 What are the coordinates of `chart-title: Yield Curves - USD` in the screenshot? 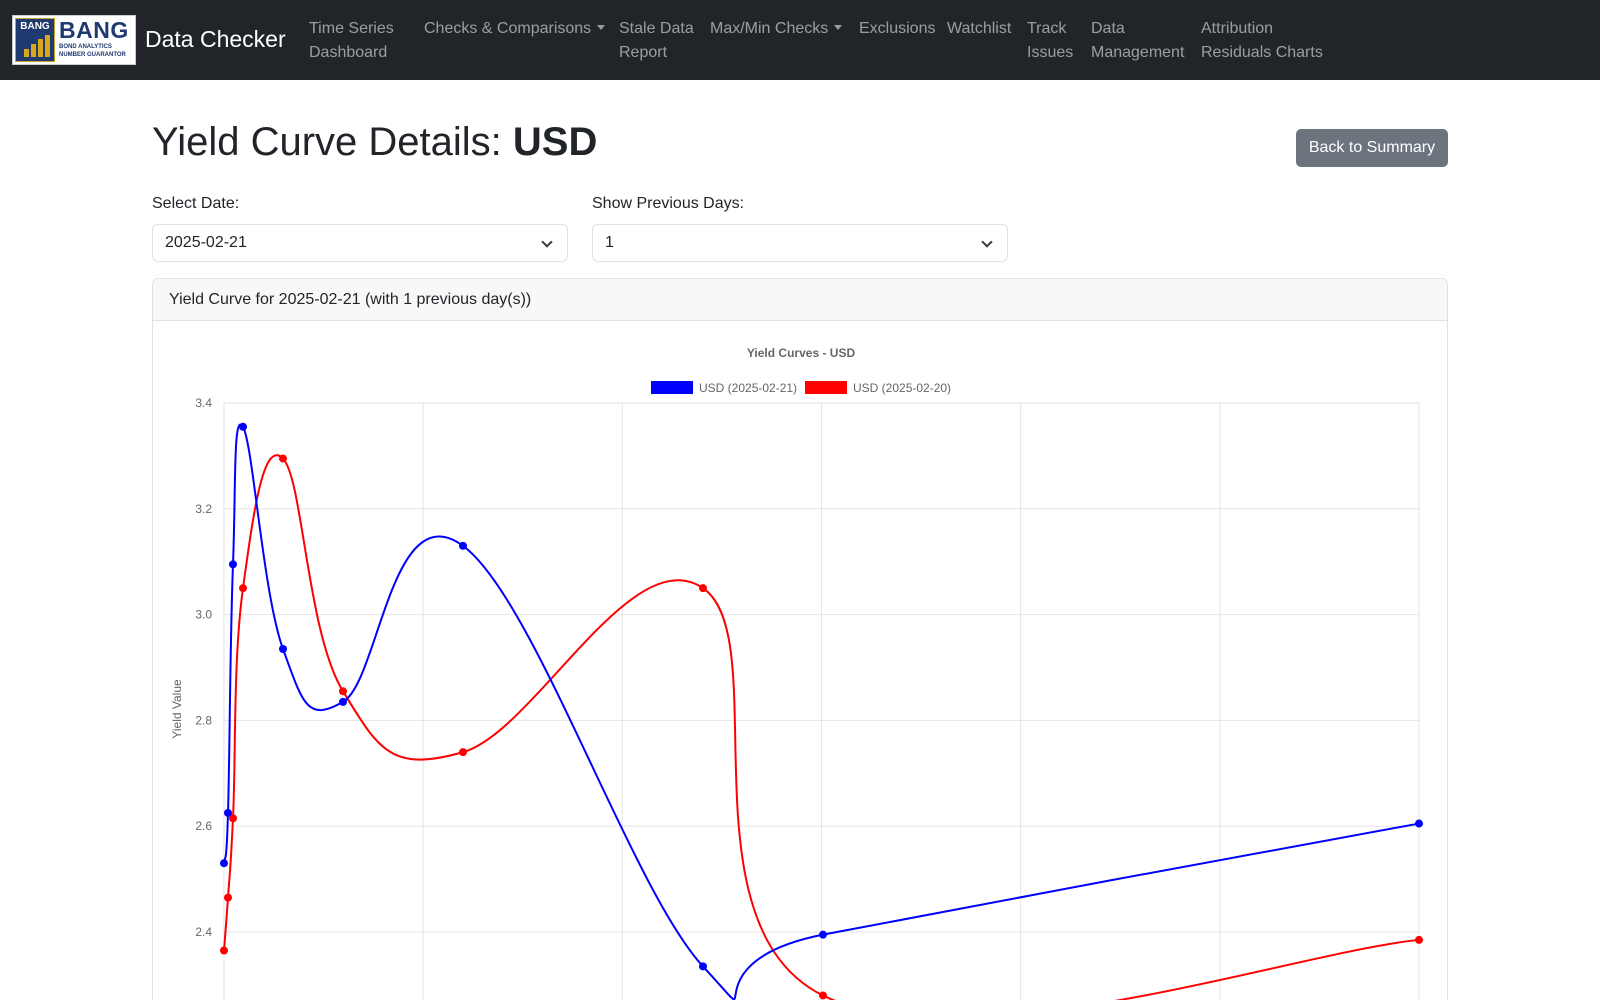 It's located at (801, 353).